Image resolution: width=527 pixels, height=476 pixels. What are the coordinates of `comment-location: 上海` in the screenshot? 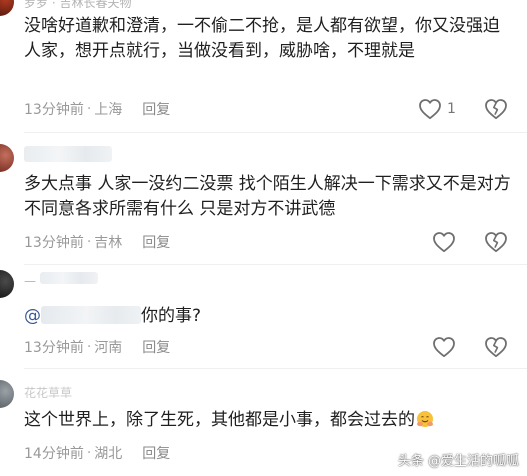 It's located at (108, 110).